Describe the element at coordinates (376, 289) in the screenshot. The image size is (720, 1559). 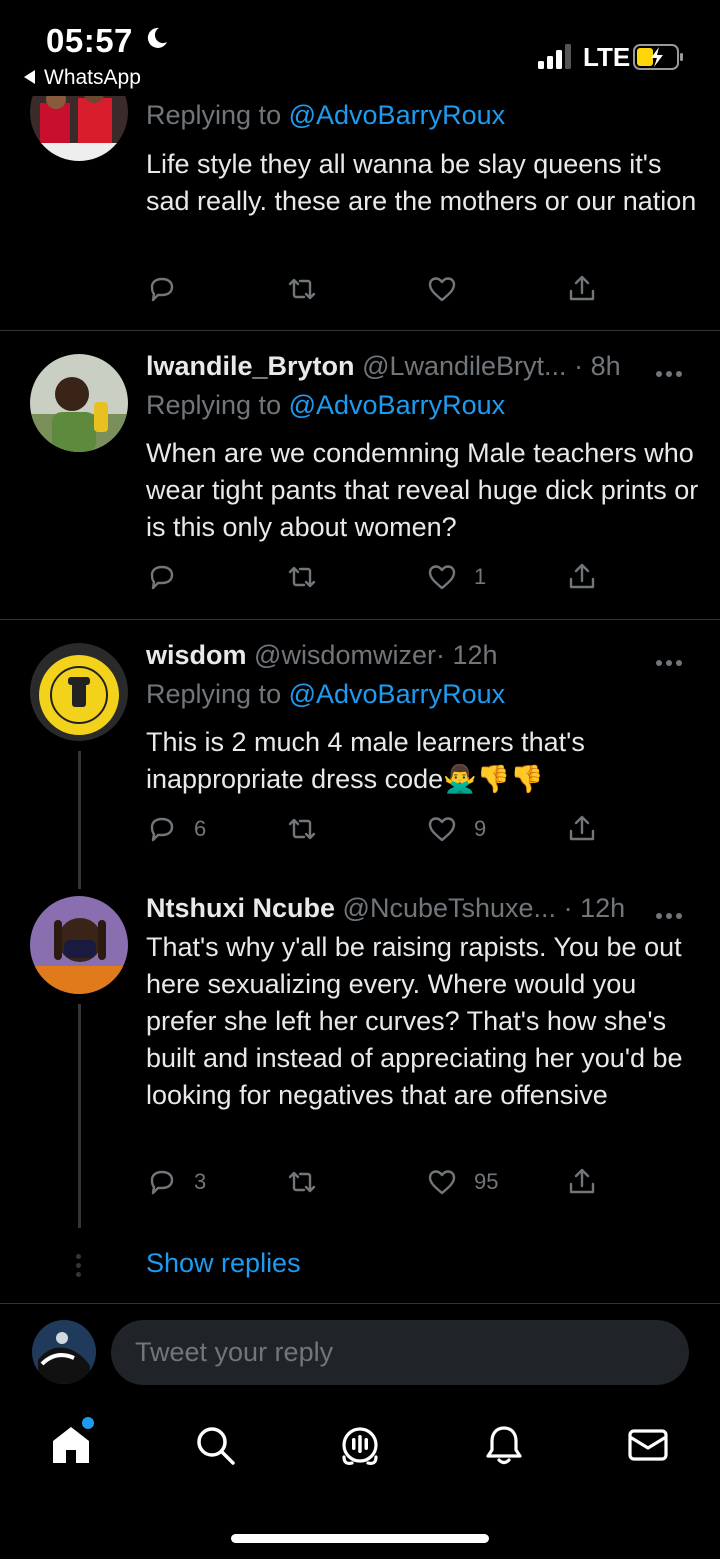
I see `tweet-actions` at that location.